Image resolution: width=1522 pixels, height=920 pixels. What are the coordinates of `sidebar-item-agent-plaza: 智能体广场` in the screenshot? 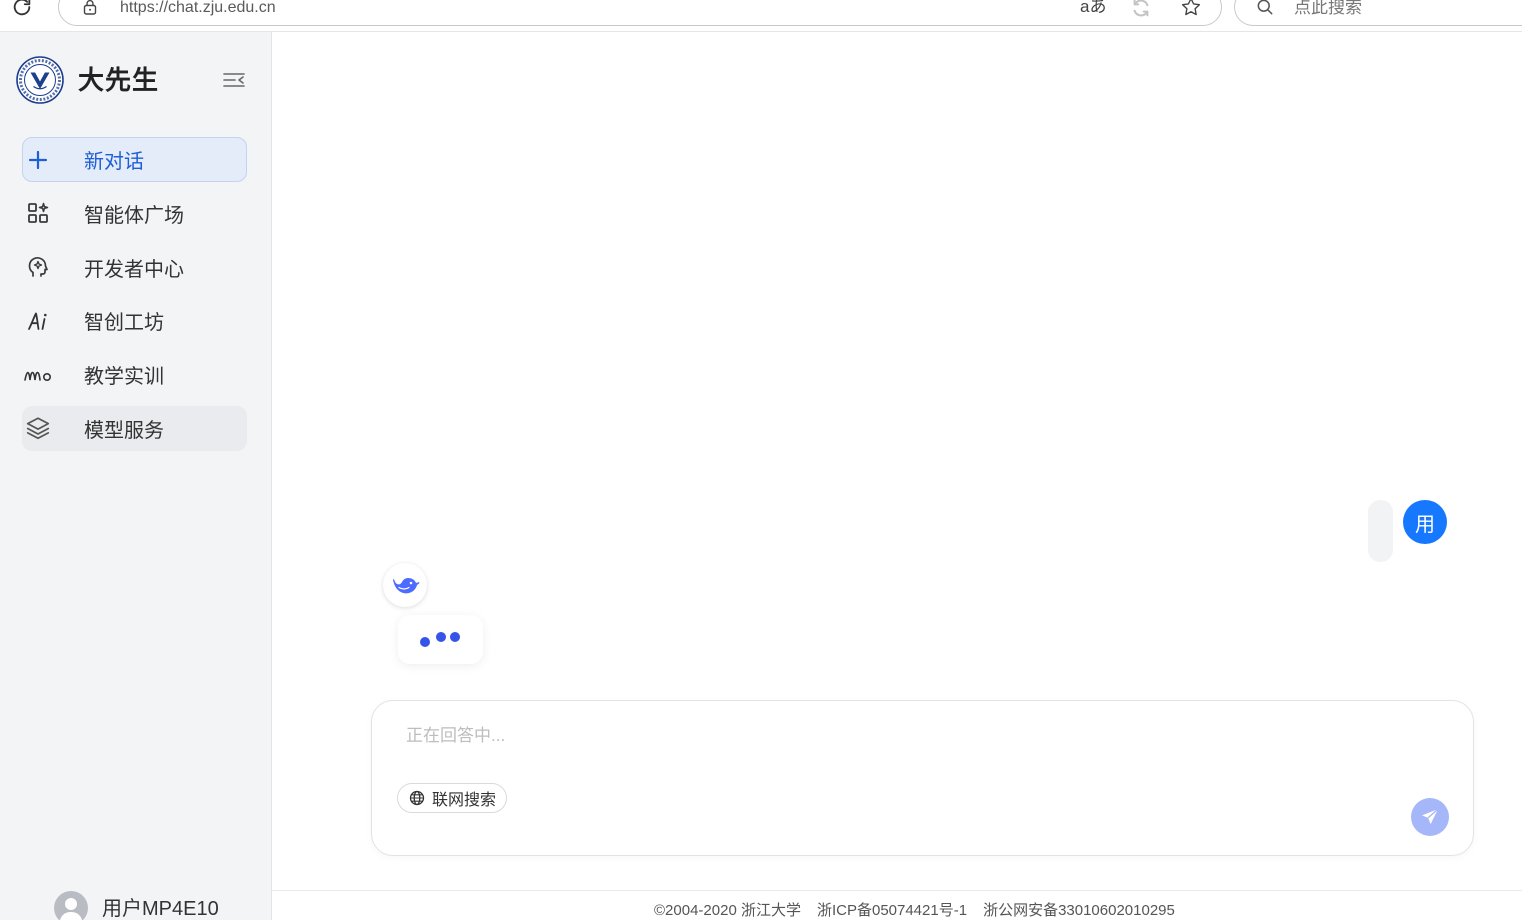 It's located at (134, 213).